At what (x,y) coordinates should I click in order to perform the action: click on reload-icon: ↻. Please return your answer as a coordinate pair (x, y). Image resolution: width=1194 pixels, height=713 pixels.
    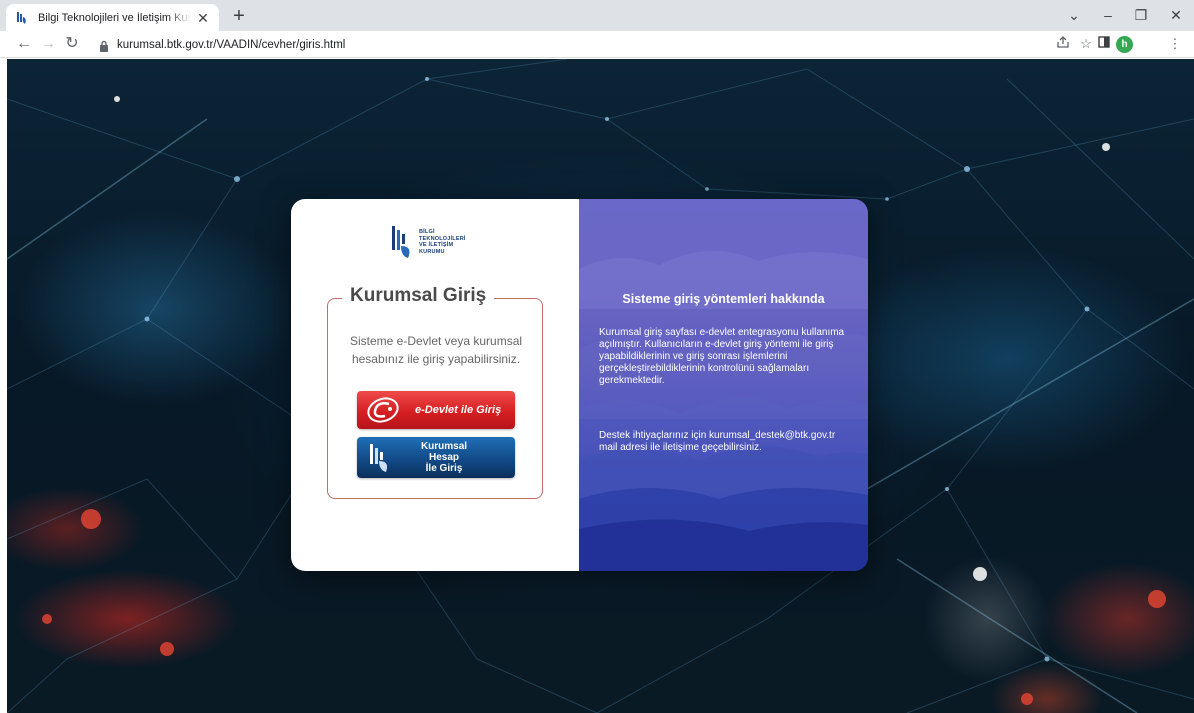
    Looking at the image, I should click on (72, 44).